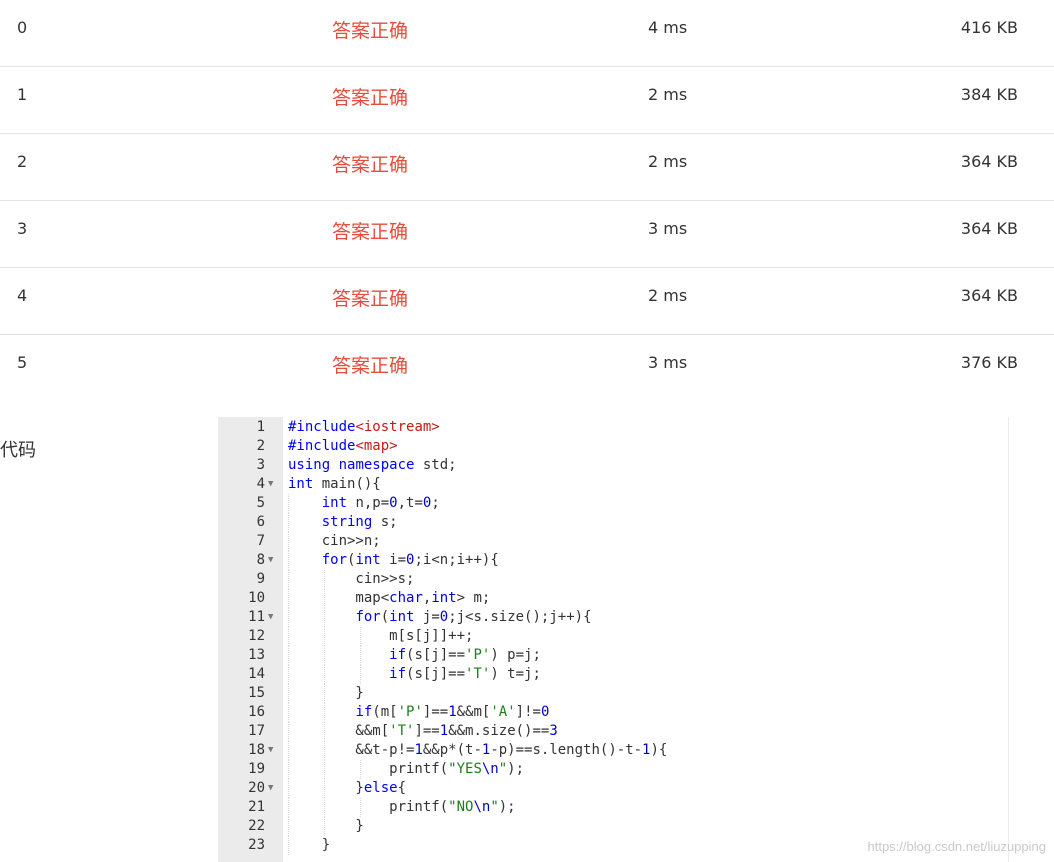 This screenshot has width=1054, height=862. What do you see at coordinates (256, 826) in the screenshot?
I see `line-number: 22` at bounding box center [256, 826].